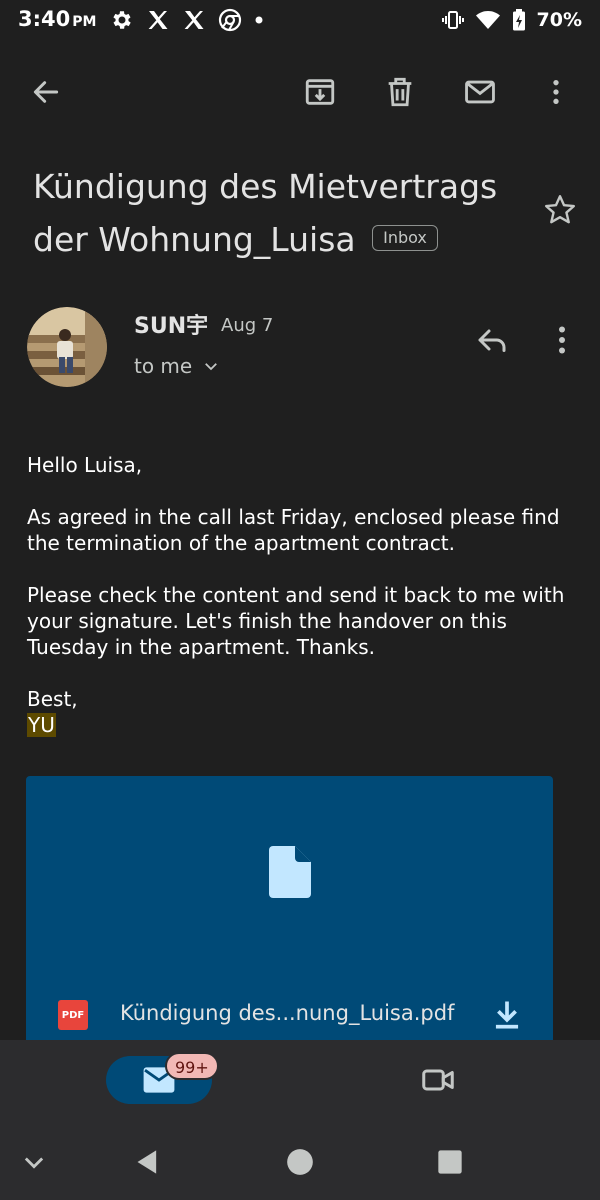  I want to click on archive-button, so click(320, 92).